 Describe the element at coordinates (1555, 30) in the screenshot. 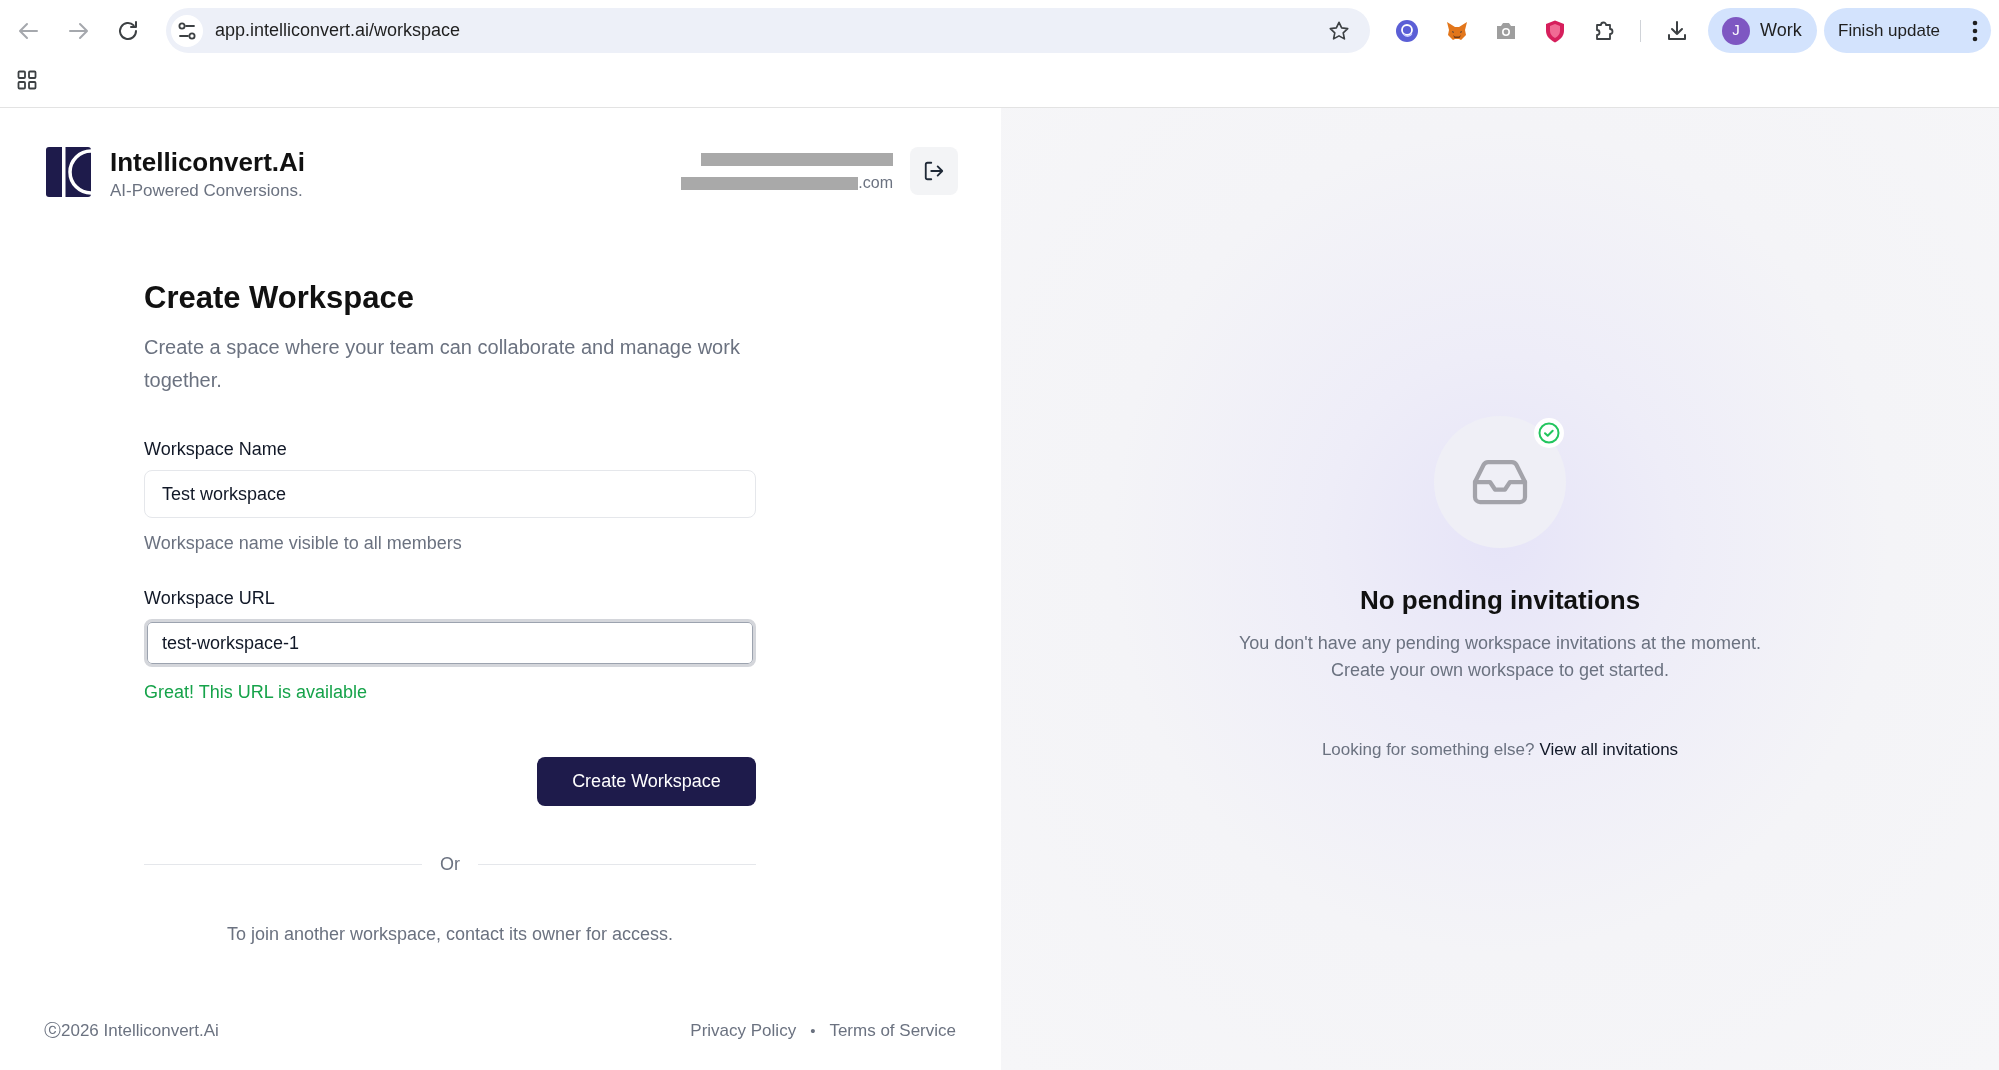

I see `shield-icon` at that location.